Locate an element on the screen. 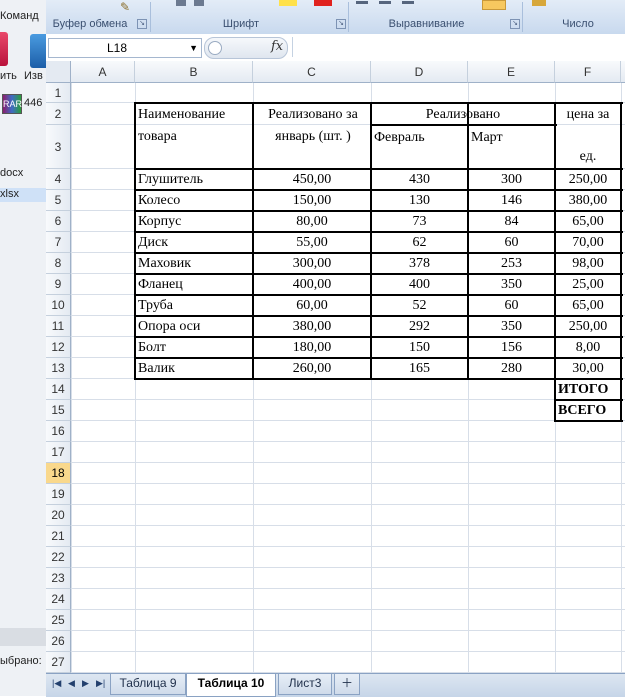 This screenshot has width=625, height=697. ribbon-group-number: Число is located at coordinates (578, 24).